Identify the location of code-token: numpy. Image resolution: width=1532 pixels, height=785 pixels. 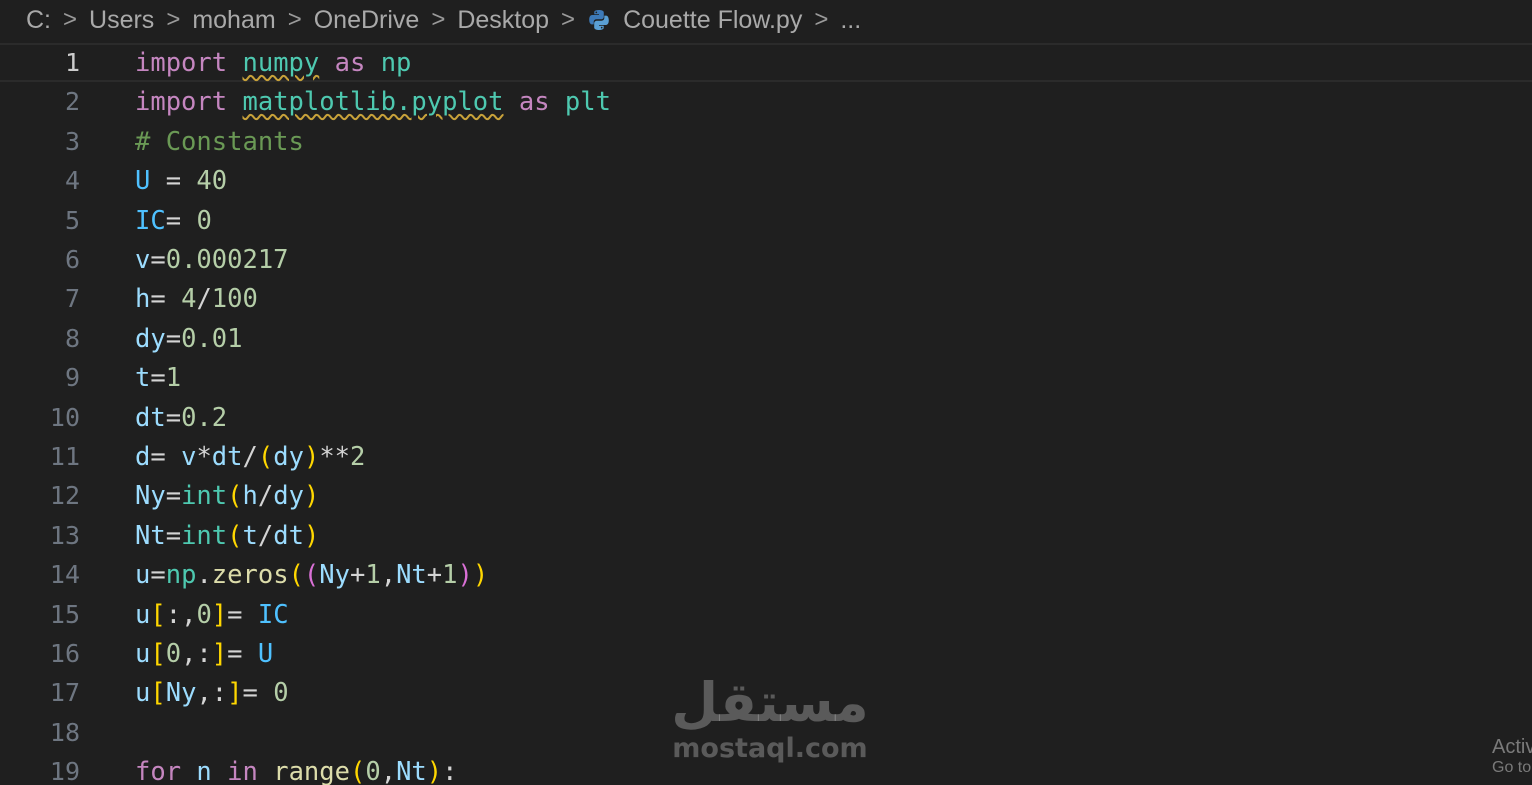
(281, 62).